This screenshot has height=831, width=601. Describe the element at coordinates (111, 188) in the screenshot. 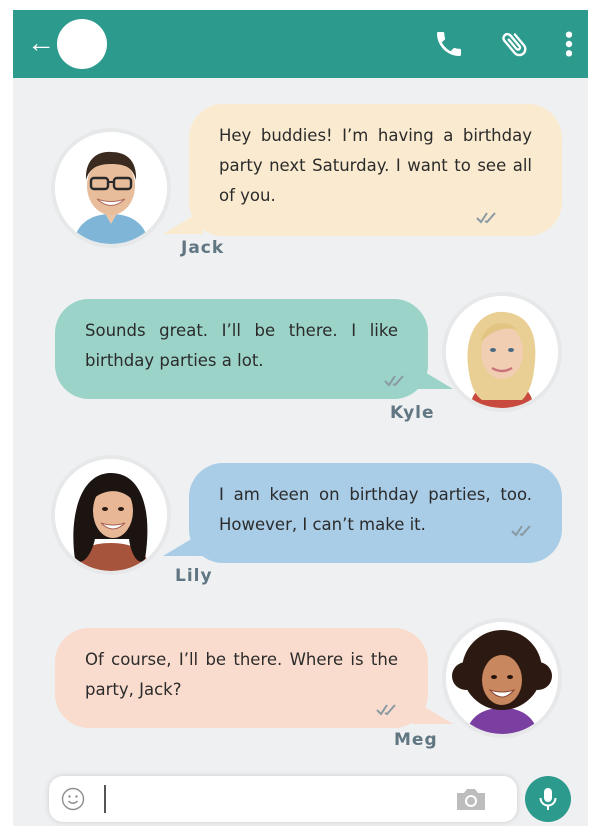

I see `avatar-jack` at that location.